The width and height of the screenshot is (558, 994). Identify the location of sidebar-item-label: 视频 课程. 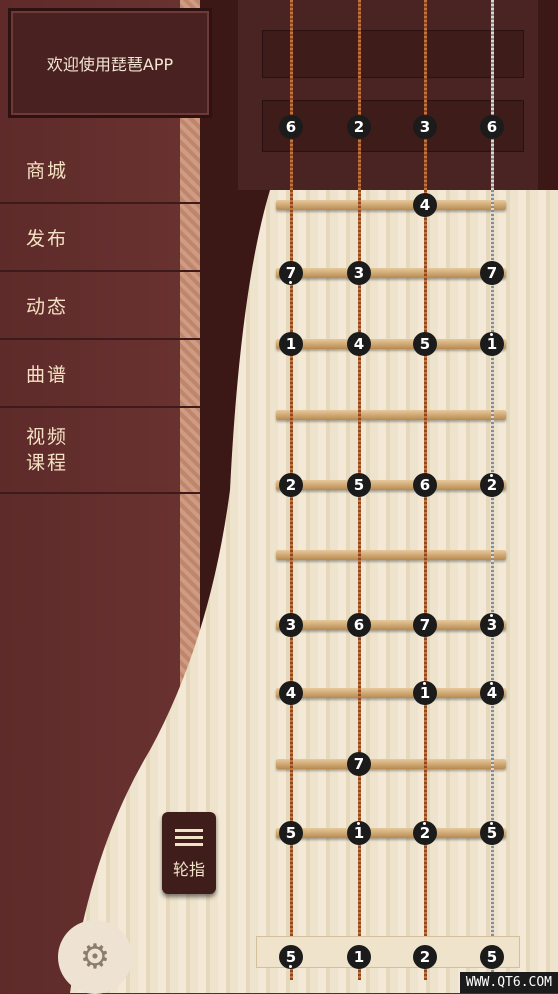
(47, 450).